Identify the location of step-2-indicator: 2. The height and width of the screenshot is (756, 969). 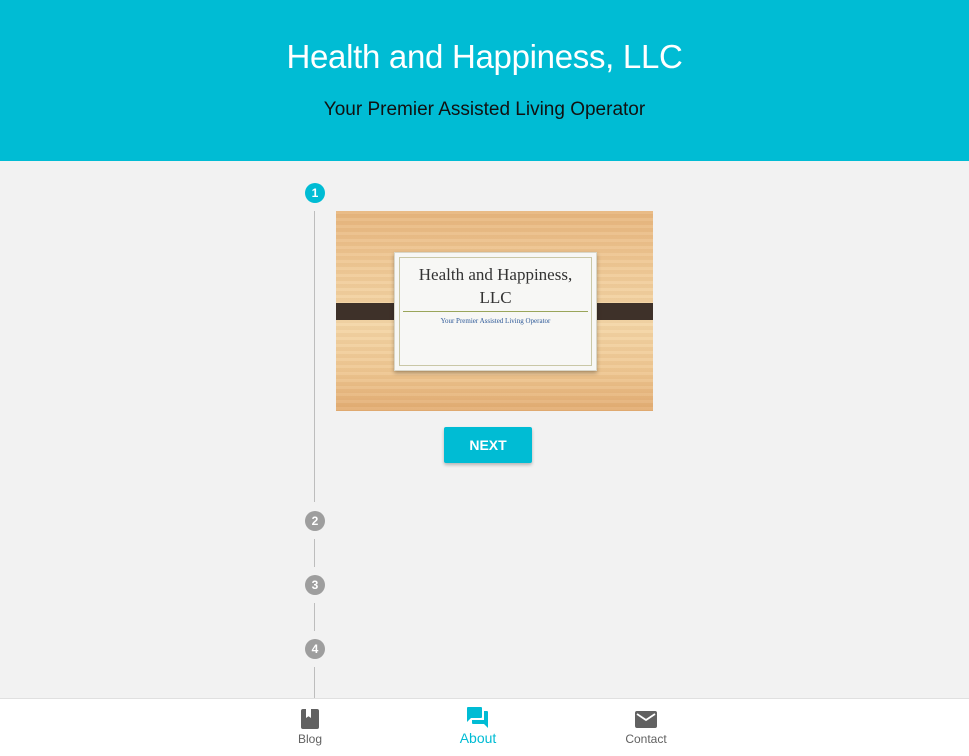
(315, 521).